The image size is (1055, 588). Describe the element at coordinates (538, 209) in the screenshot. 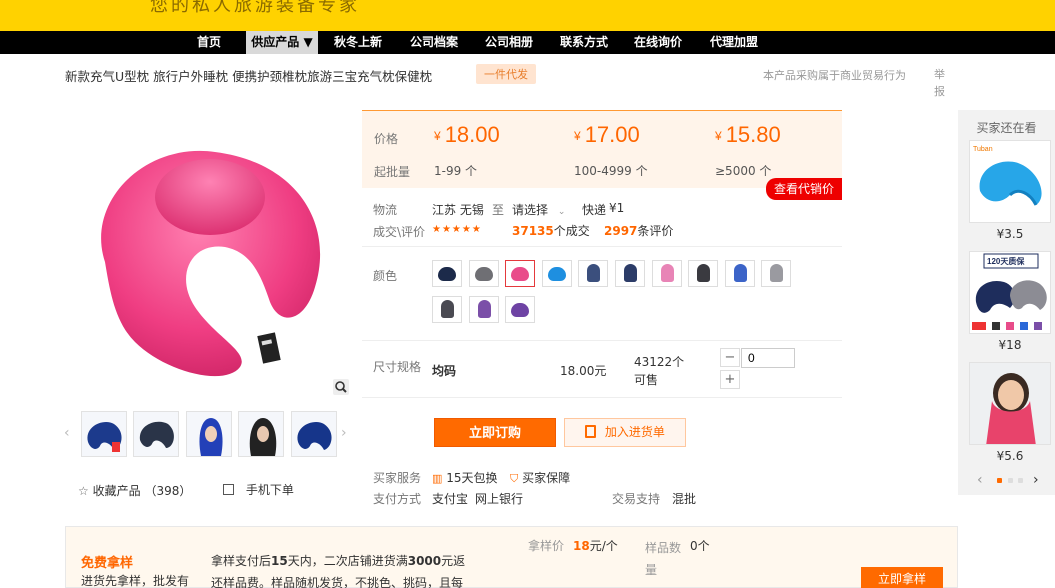

I see `destination-select: 请选择 ⌄` at that location.